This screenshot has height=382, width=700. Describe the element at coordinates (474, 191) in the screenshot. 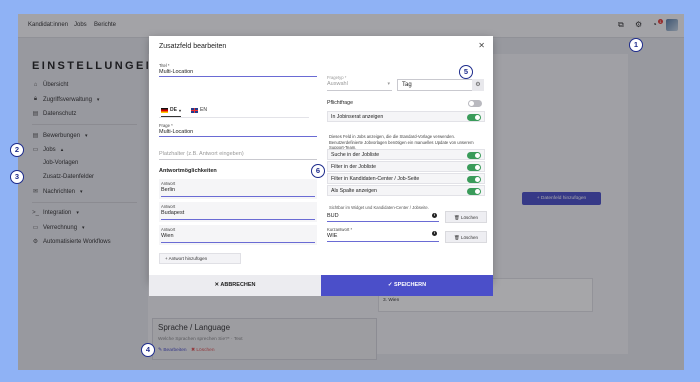

I see `toggle-show-as-column` at that location.